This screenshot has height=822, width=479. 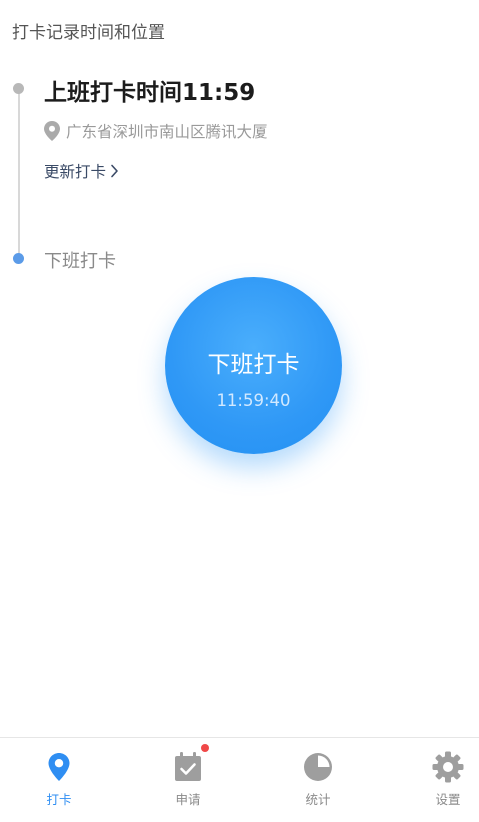 What do you see at coordinates (19, 175) in the screenshot?
I see `timeline-line` at bounding box center [19, 175].